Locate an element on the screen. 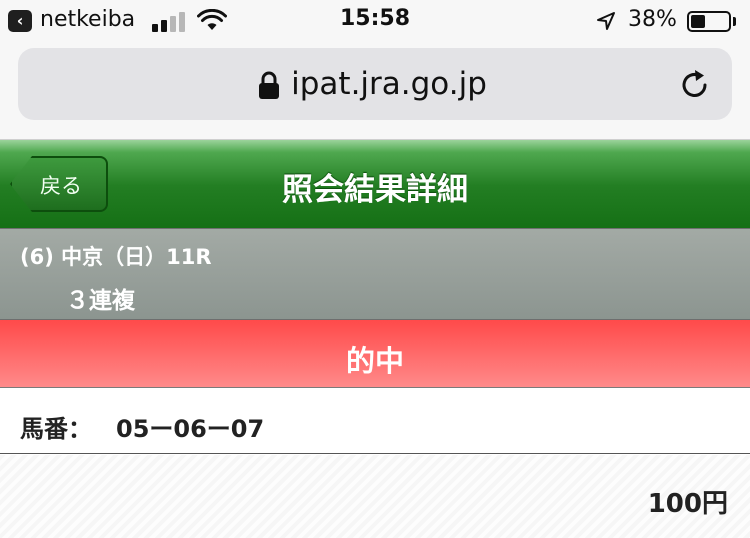 Image resolution: width=750 pixels, height=538 pixels. bet-amount: 100円 is located at coordinates (687, 504).